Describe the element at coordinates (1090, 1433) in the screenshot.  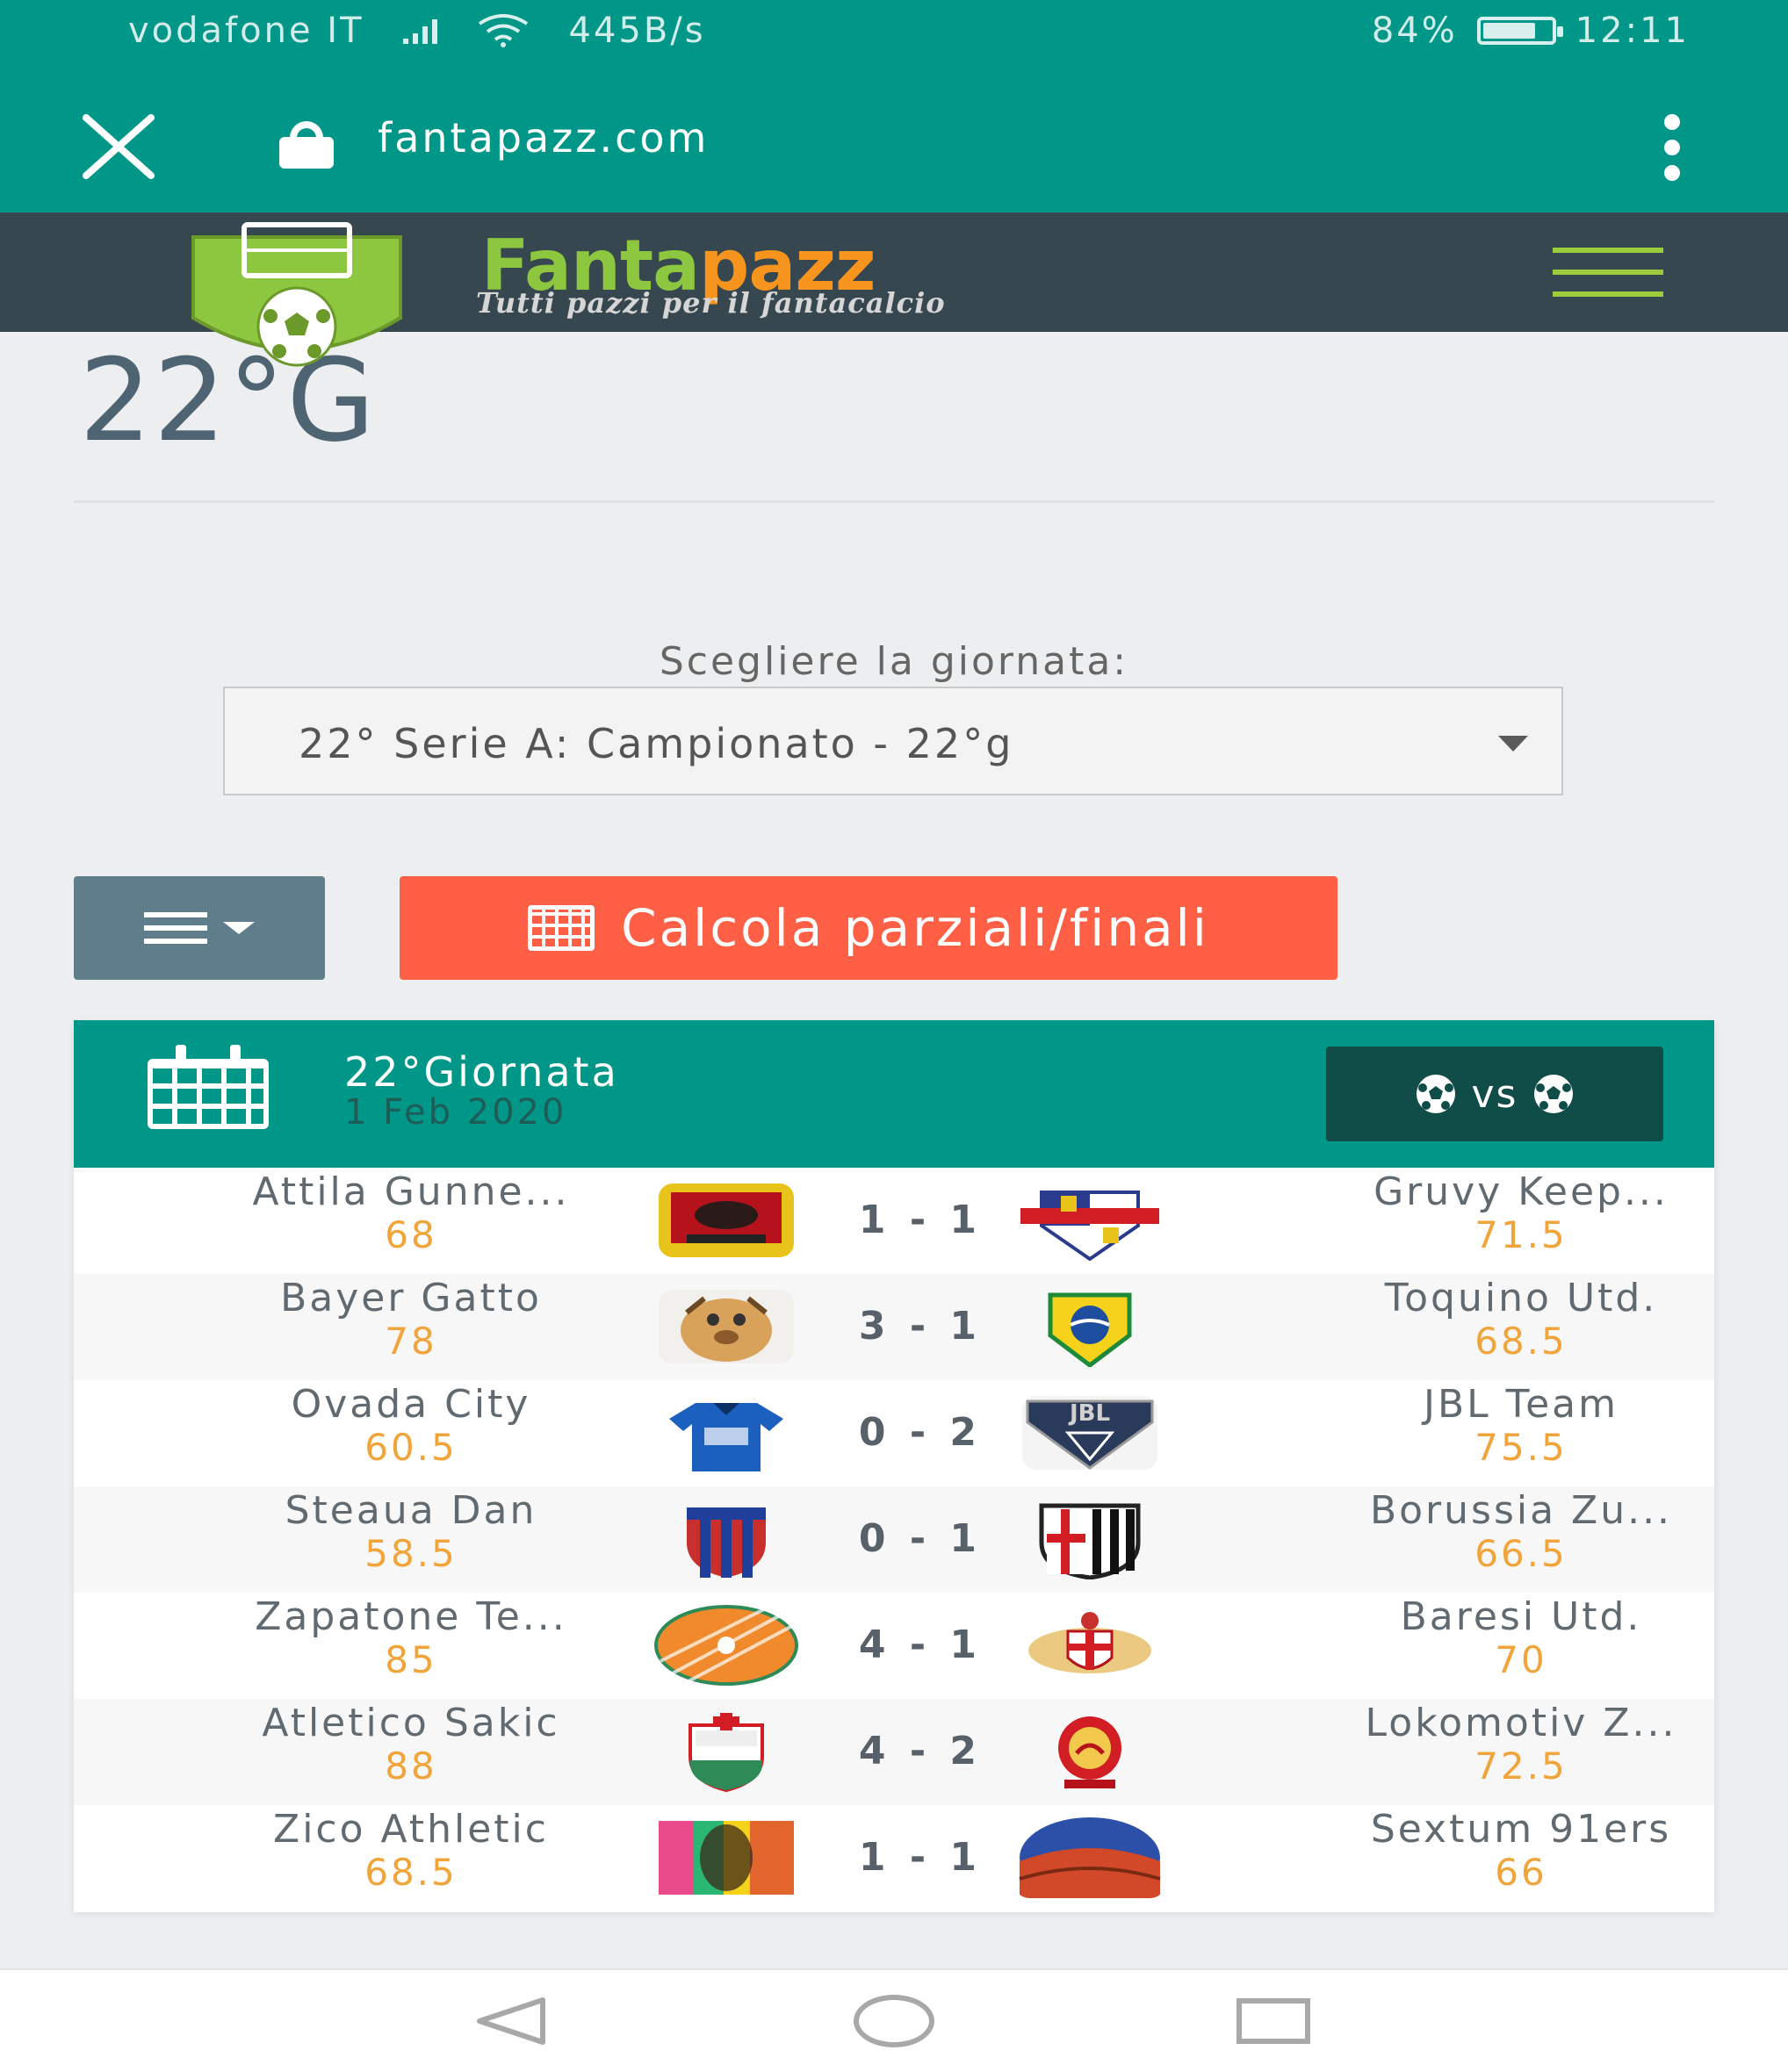
I see `away-team-crest: JBL` at that location.